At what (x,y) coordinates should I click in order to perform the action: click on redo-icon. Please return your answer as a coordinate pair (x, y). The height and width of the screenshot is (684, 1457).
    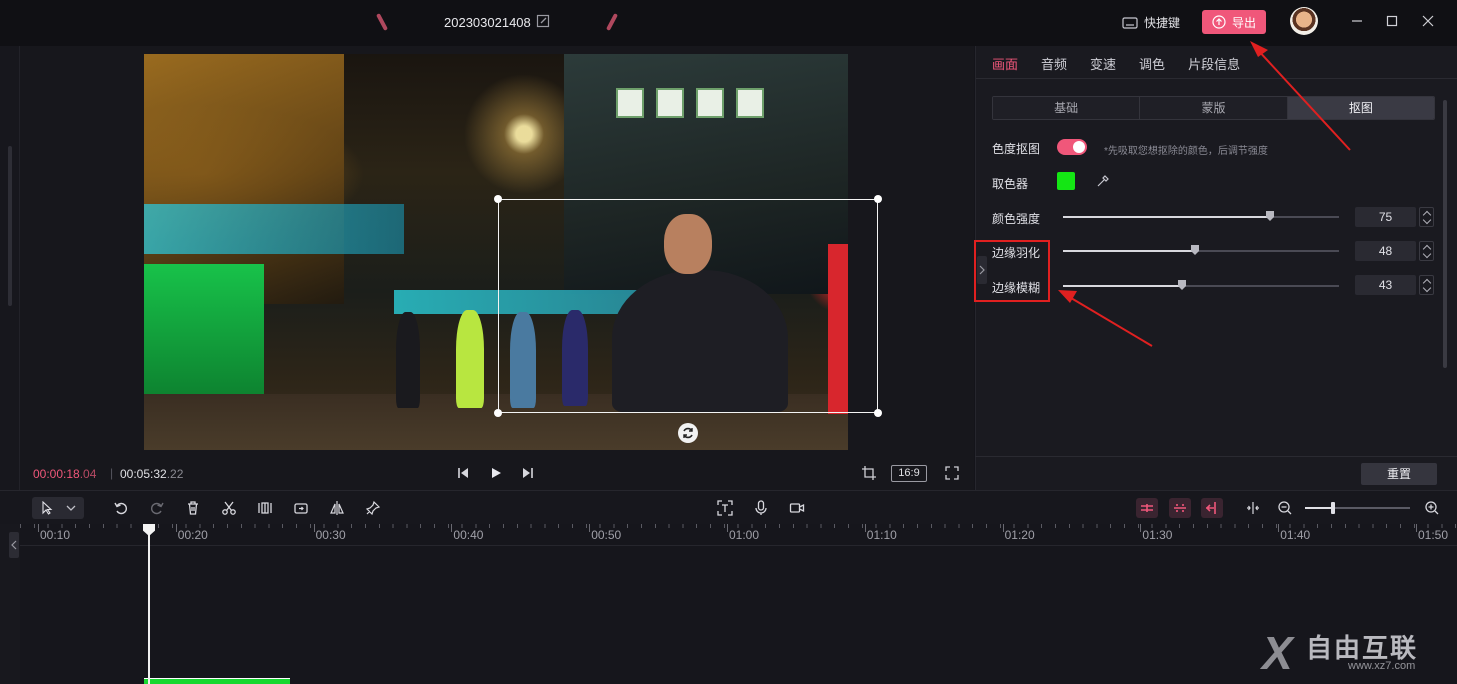
    Looking at the image, I should click on (157, 508).